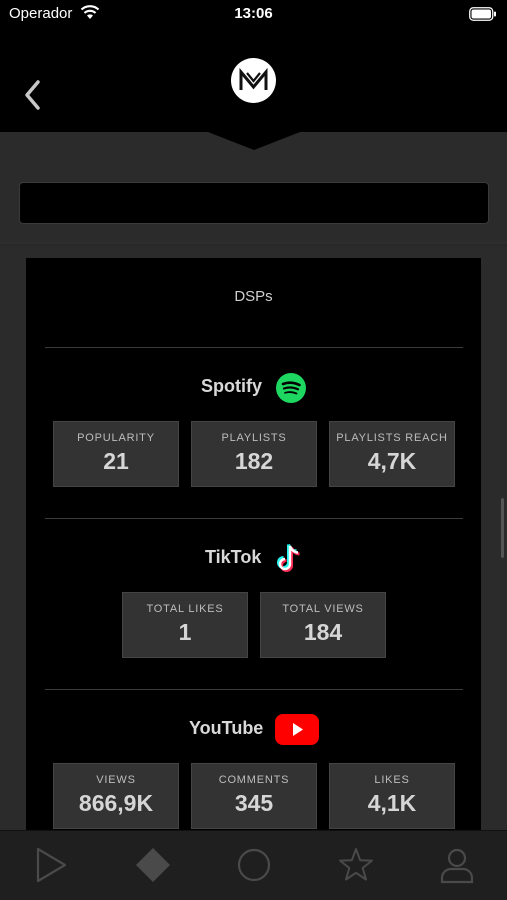  I want to click on stat-label: POPULARITY, so click(116, 438).